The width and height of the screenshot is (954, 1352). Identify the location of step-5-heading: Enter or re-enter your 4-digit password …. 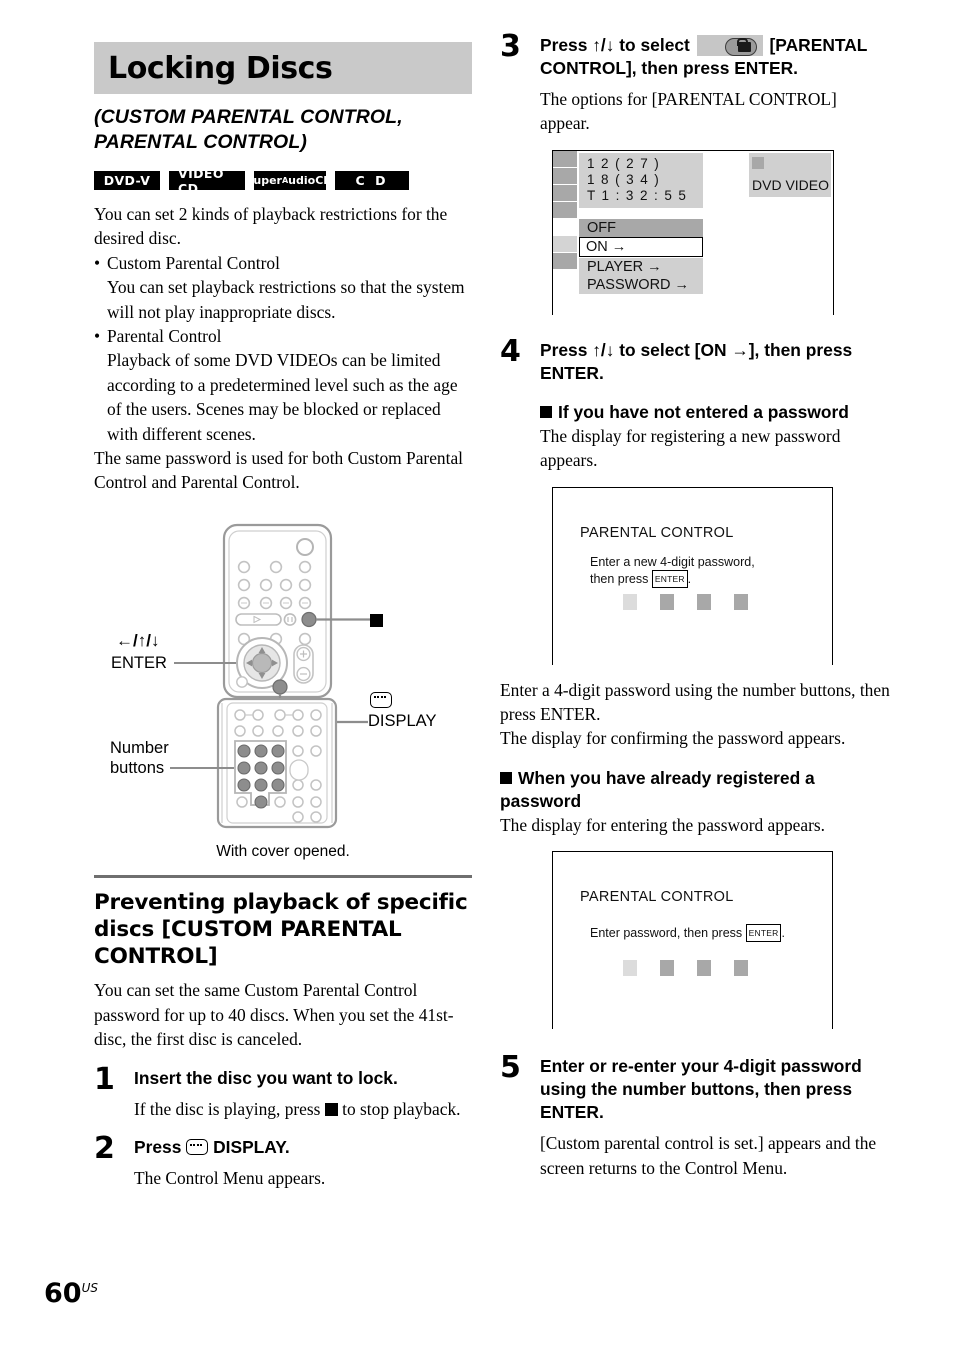
(701, 1089).